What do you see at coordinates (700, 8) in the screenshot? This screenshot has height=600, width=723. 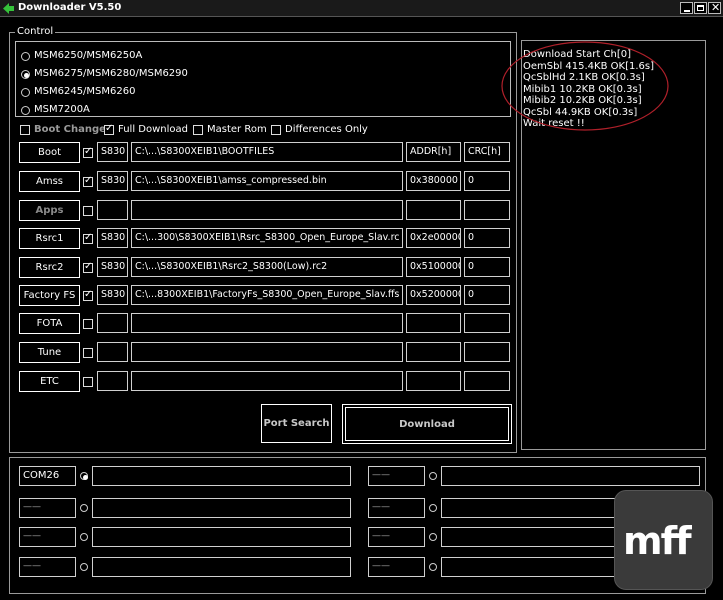 I see `maximize-button` at bounding box center [700, 8].